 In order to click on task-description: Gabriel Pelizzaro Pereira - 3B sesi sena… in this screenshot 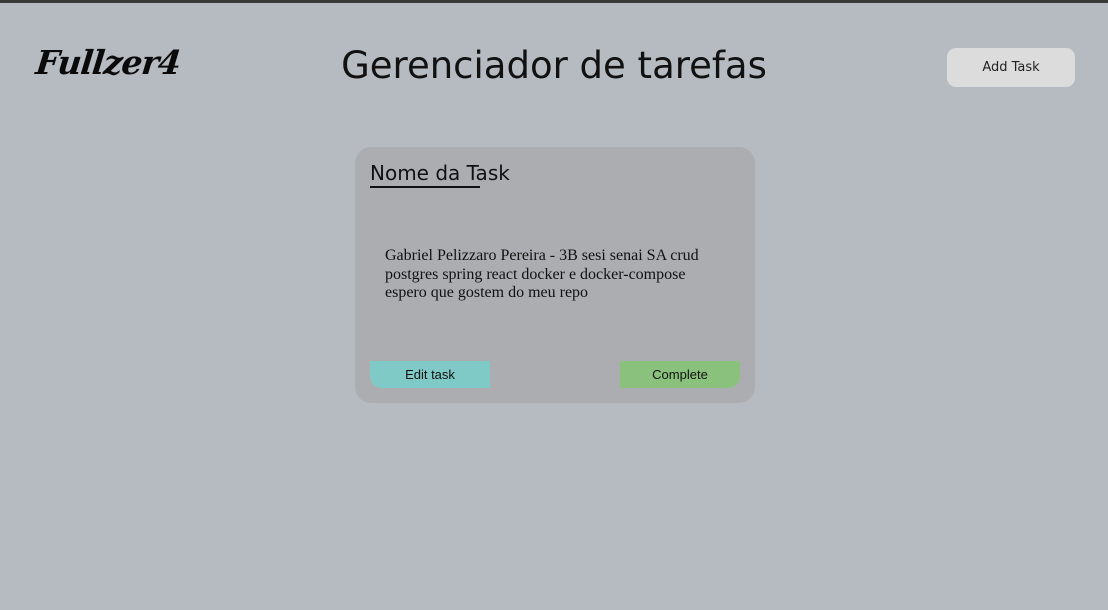, I will do `click(542, 274)`.